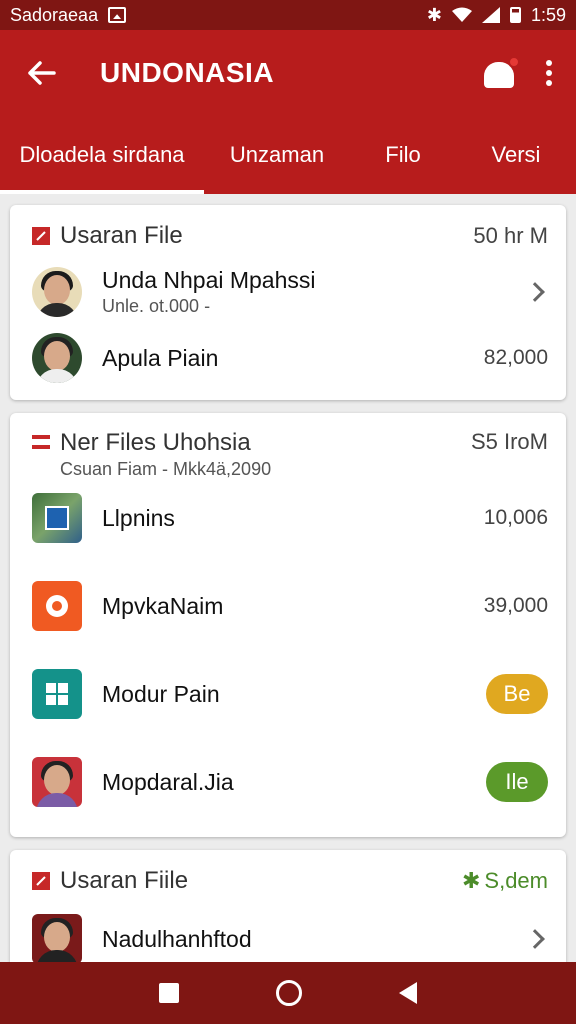 This screenshot has width=576, height=1024. I want to click on card-meta: S5 IroM, so click(509, 441).